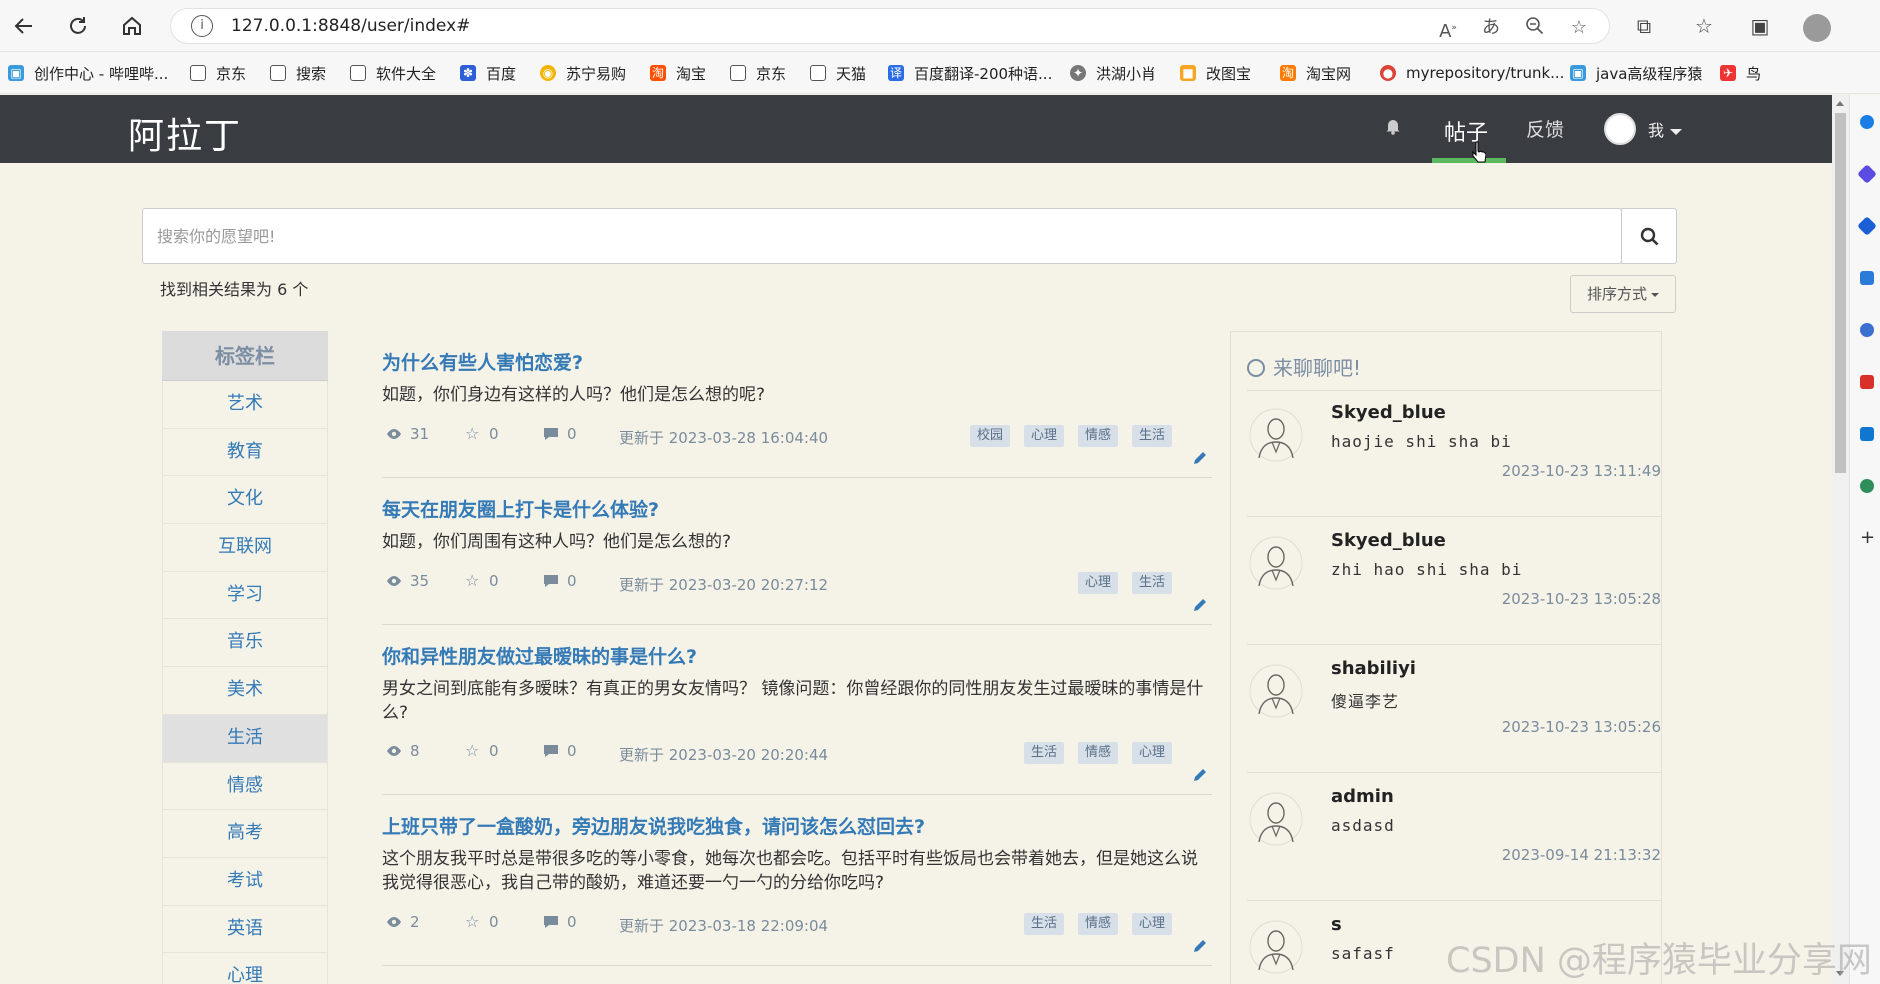 The image size is (1880, 984). I want to click on office-icon, so click(1867, 382).